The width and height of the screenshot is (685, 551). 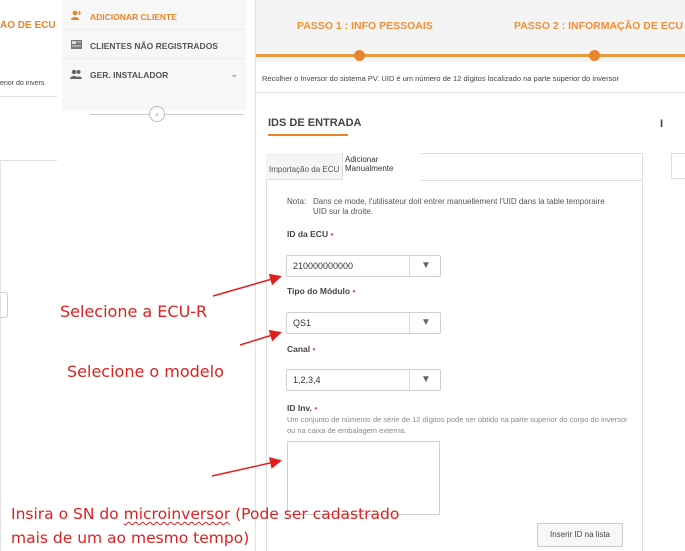 What do you see at coordinates (28, 275) in the screenshot?
I see `background-panel: ÃO DE ECU erior do invers` at bounding box center [28, 275].